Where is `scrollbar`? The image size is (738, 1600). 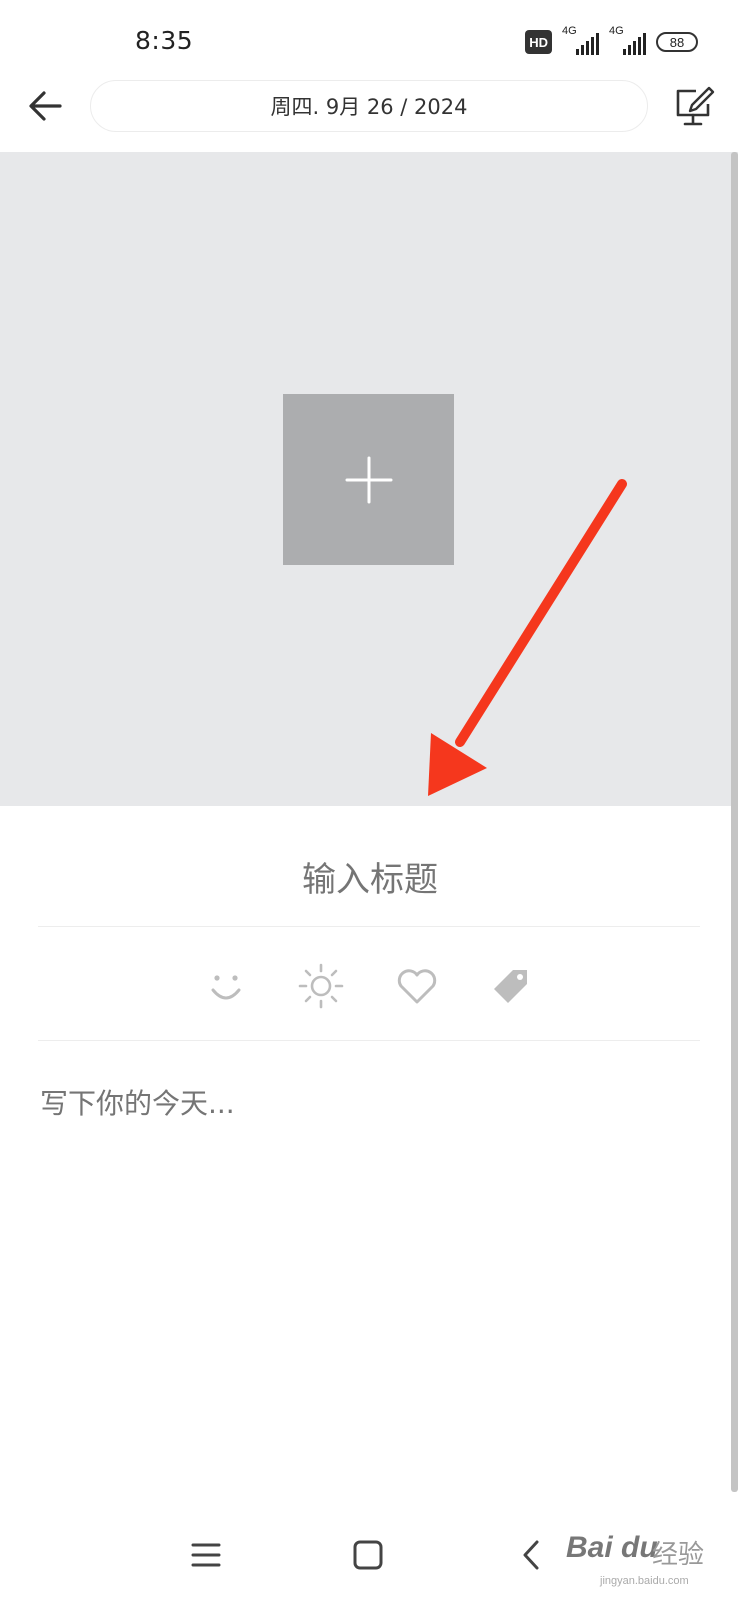
scrollbar is located at coordinates (734, 822).